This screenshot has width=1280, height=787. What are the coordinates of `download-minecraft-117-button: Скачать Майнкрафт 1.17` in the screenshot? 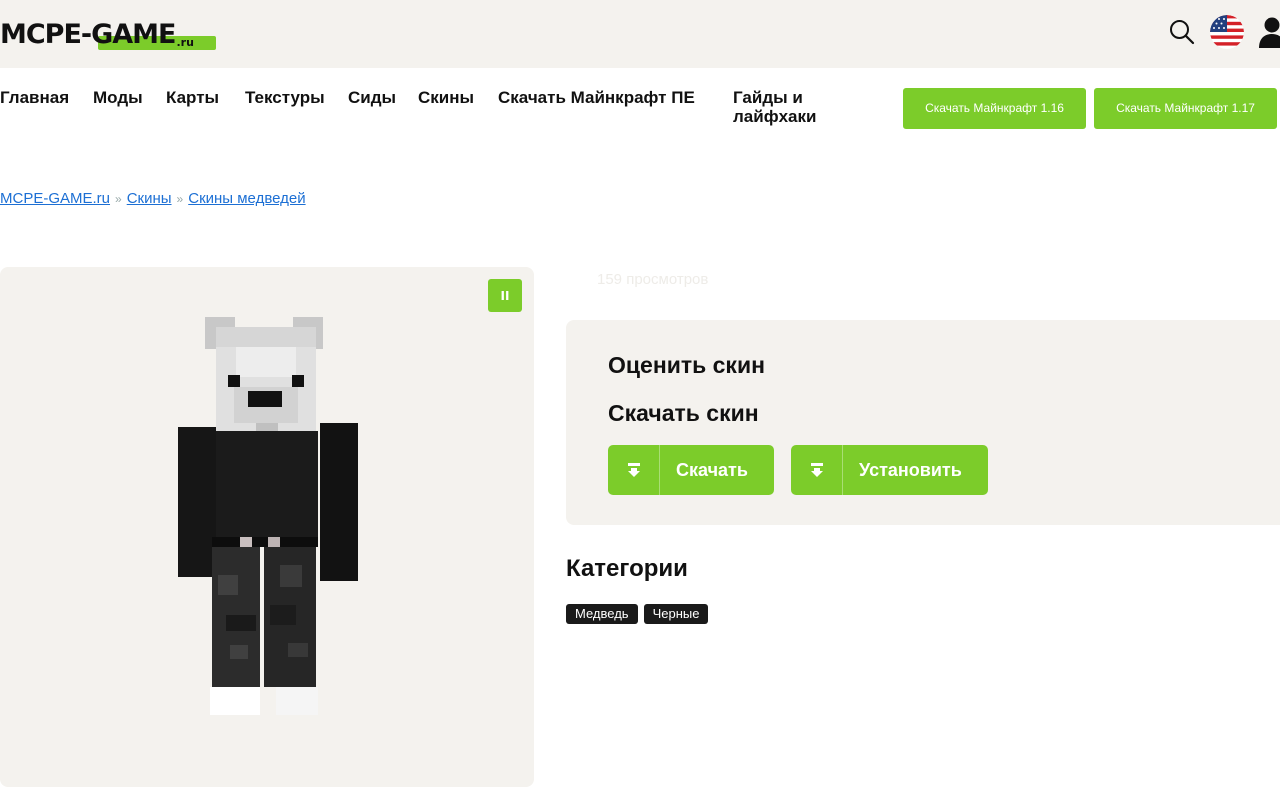 It's located at (1185, 108).